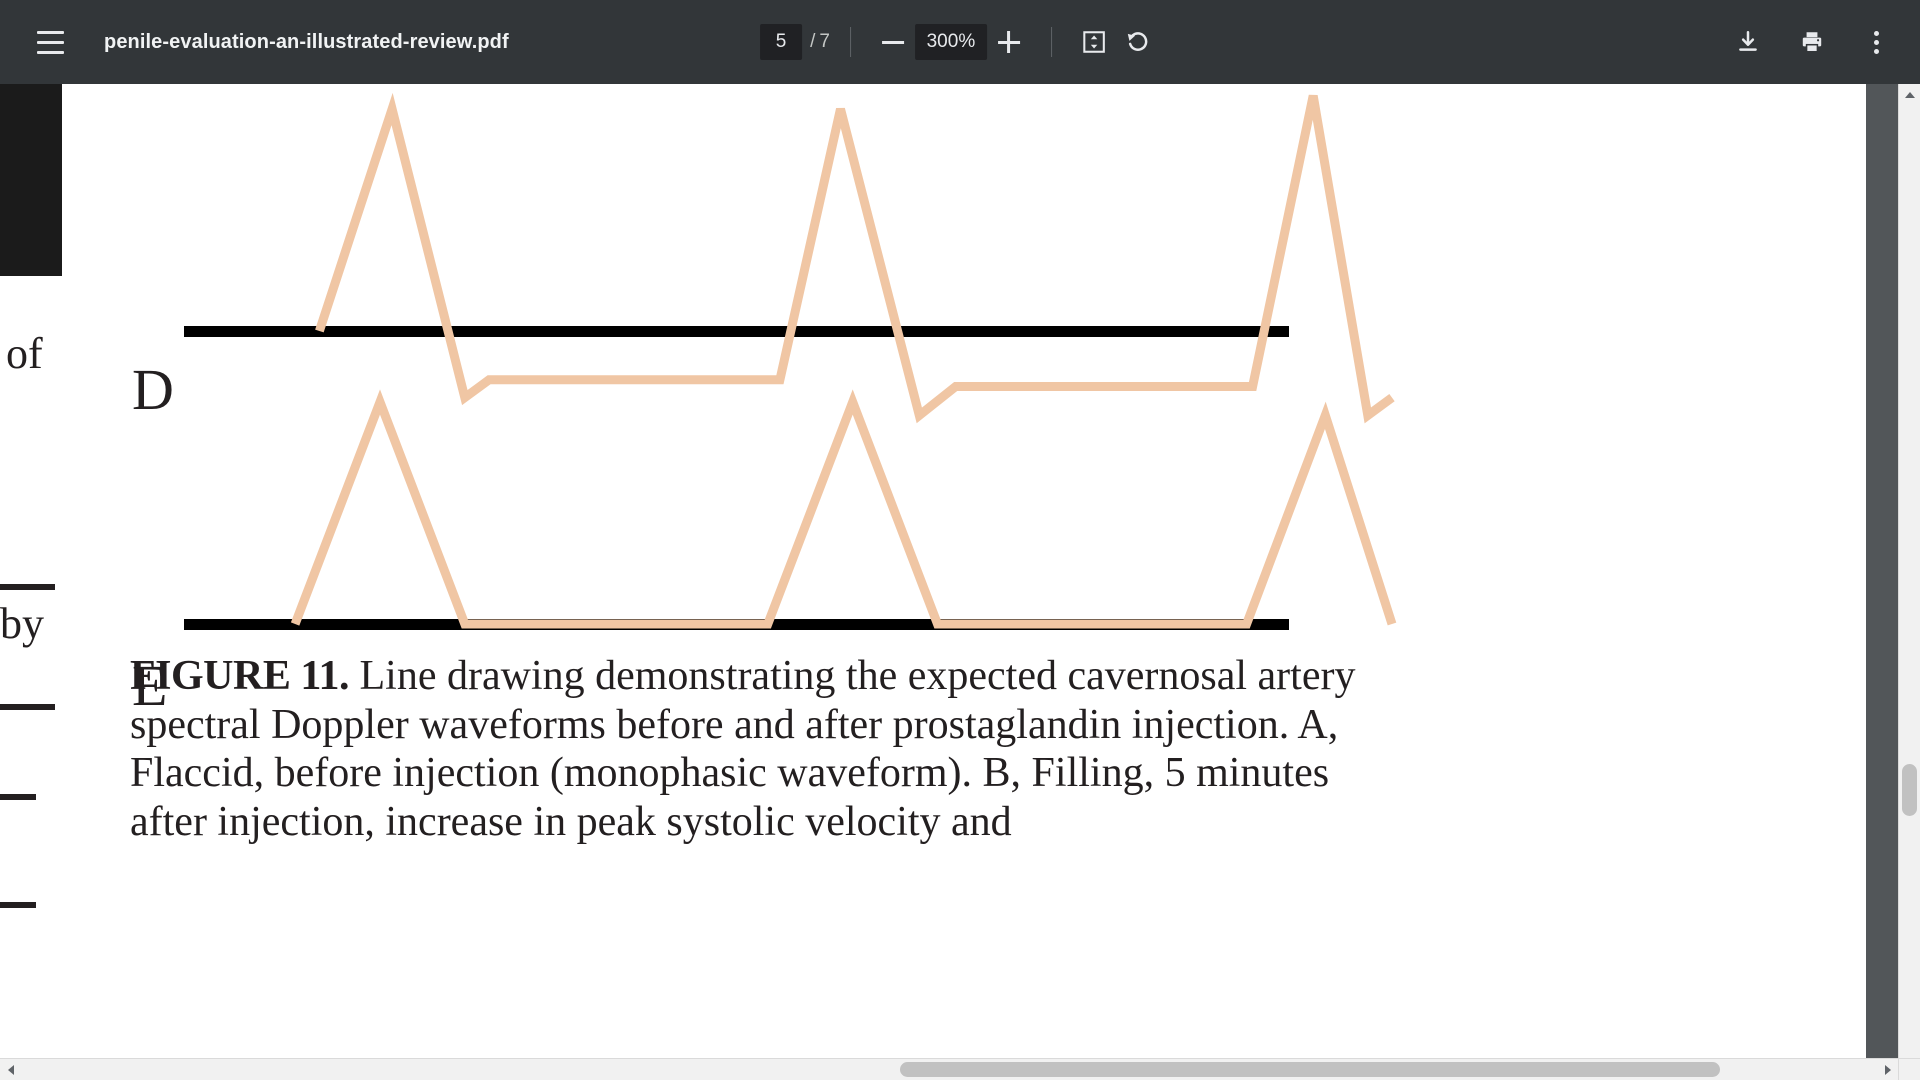 This screenshot has width=1920, height=1080. I want to click on hamburger-menu-icon, so click(50, 42).